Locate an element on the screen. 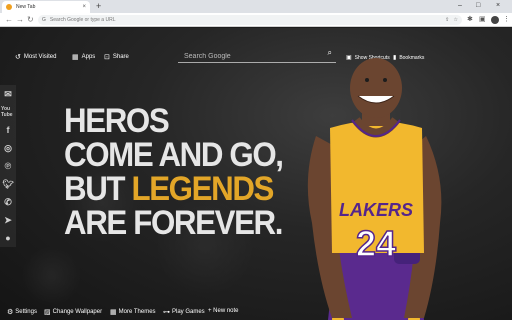  youtube-icon: You Tube is located at coordinates (8, 112).